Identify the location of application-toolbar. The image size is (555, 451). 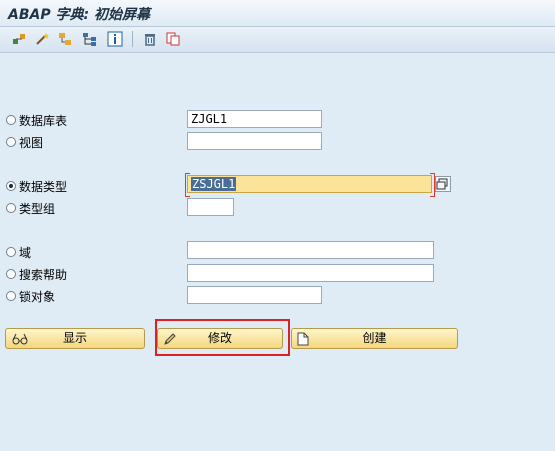
(277, 40).